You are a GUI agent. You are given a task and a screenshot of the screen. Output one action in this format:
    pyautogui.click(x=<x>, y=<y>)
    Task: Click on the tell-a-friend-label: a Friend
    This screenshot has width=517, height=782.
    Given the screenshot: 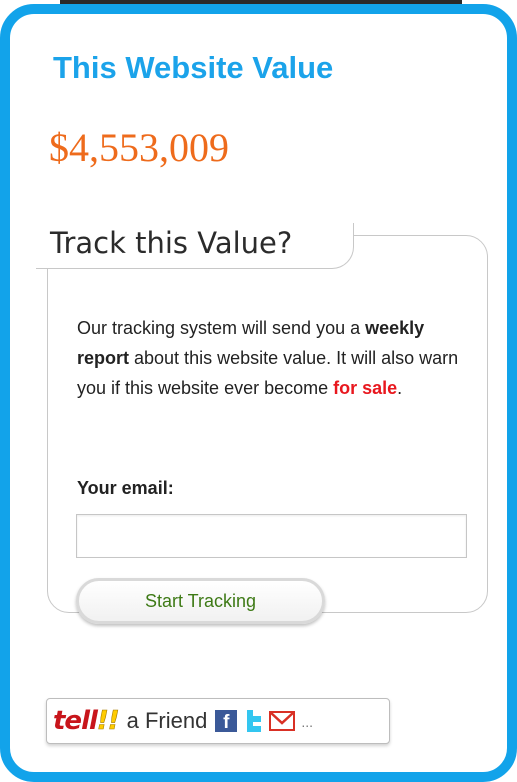 What is the action you would take?
    pyautogui.click(x=167, y=720)
    